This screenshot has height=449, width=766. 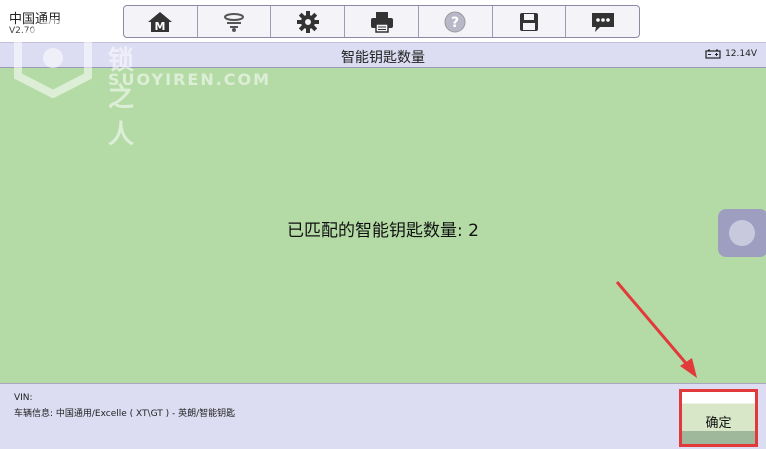 I want to click on print-button, so click(x=382, y=21).